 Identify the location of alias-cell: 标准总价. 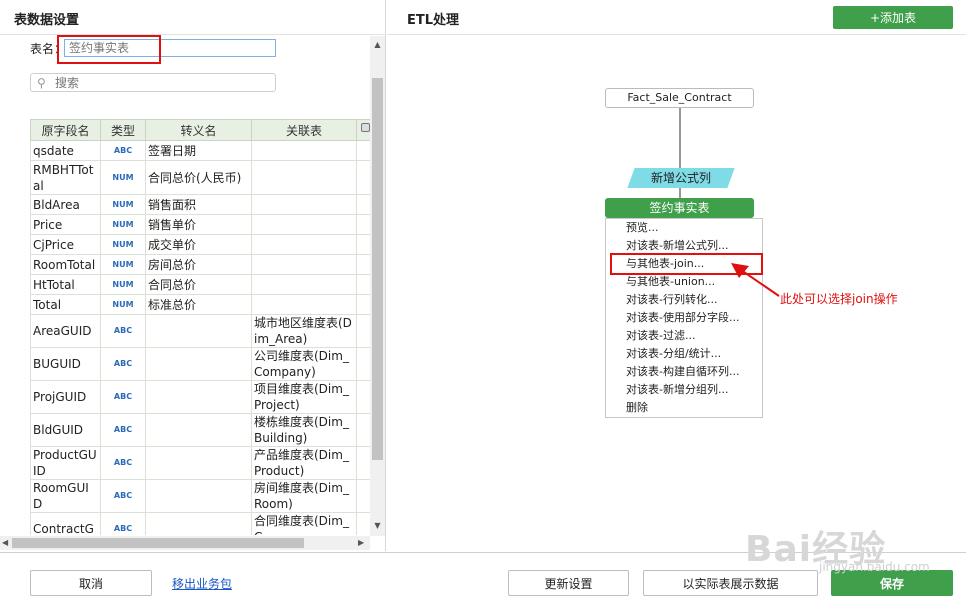
(198, 304).